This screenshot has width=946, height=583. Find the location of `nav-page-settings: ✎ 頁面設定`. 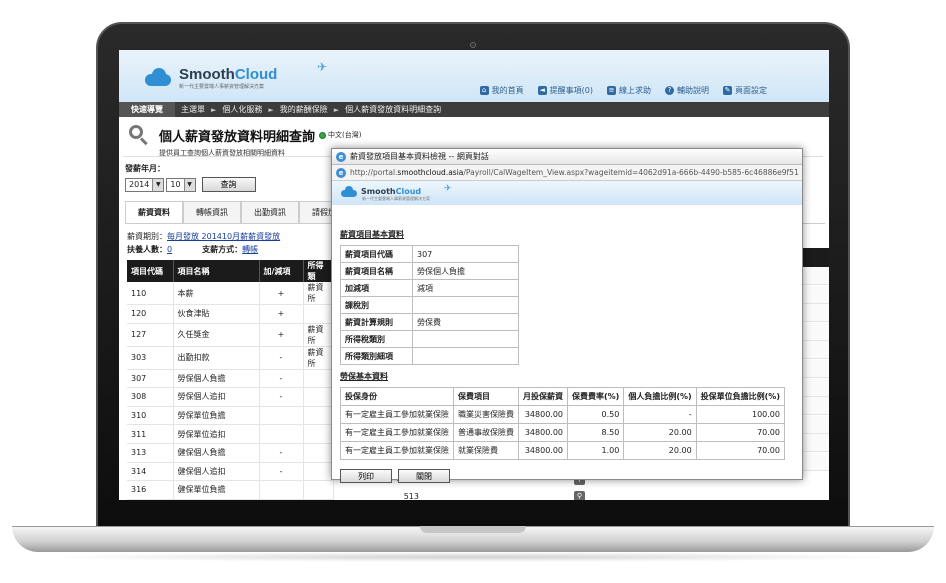

nav-page-settings: ✎ 頁面設定 is located at coordinates (745, 90).